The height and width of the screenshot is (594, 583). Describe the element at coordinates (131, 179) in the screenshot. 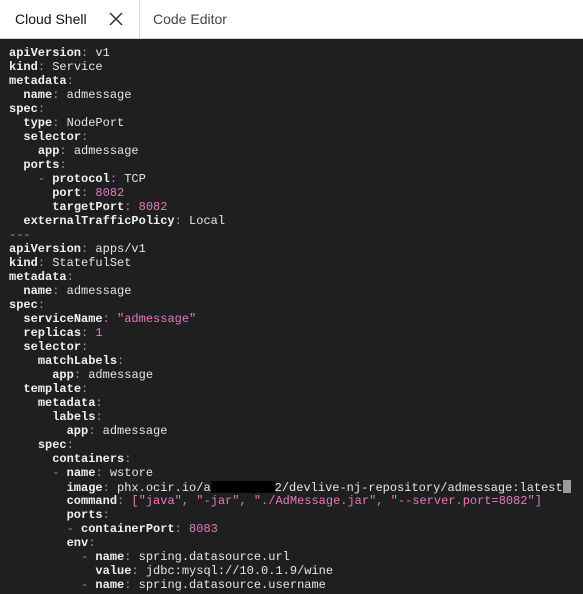

I see `code-token: TCP` at that location.